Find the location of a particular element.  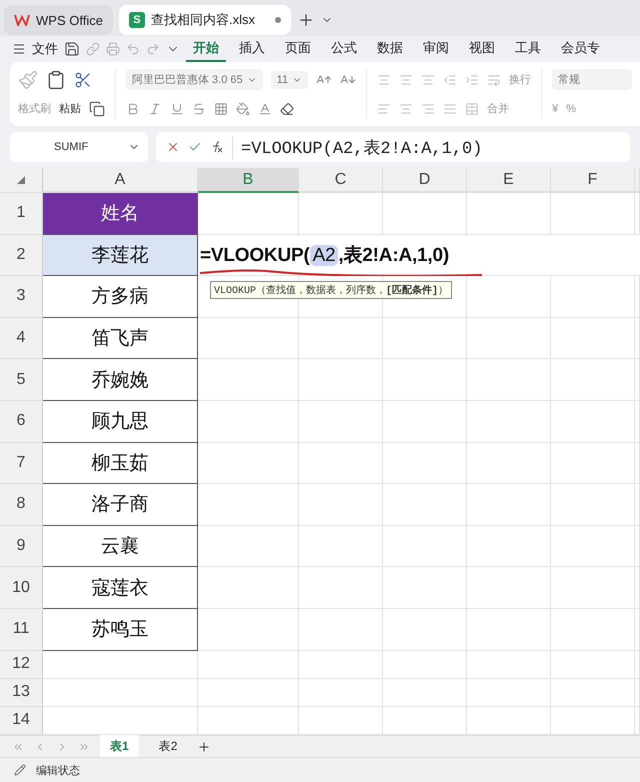

justify-icon is located at coordinates (450, 109).